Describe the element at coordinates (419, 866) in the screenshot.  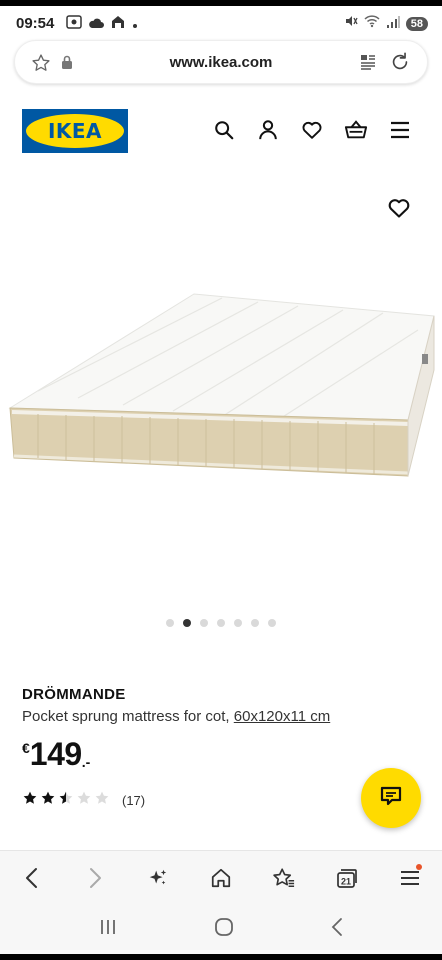
I see `notification-dot` at that location.